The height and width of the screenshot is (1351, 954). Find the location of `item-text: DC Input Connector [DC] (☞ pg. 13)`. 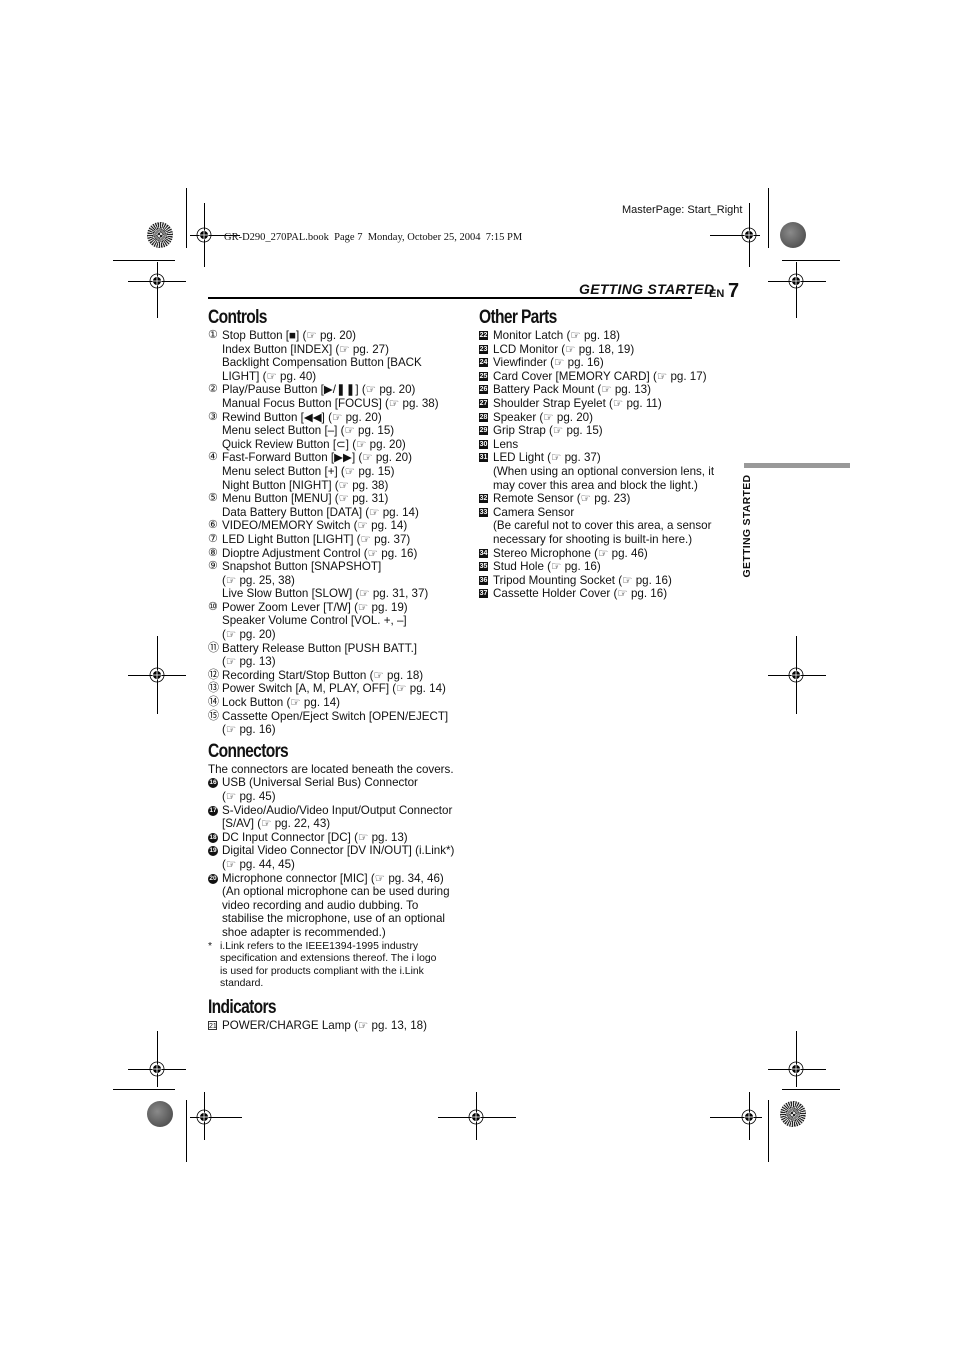

item-text: DC Input Connector [DC] (☞ pg. 13) is located at coordinates (315, 837).